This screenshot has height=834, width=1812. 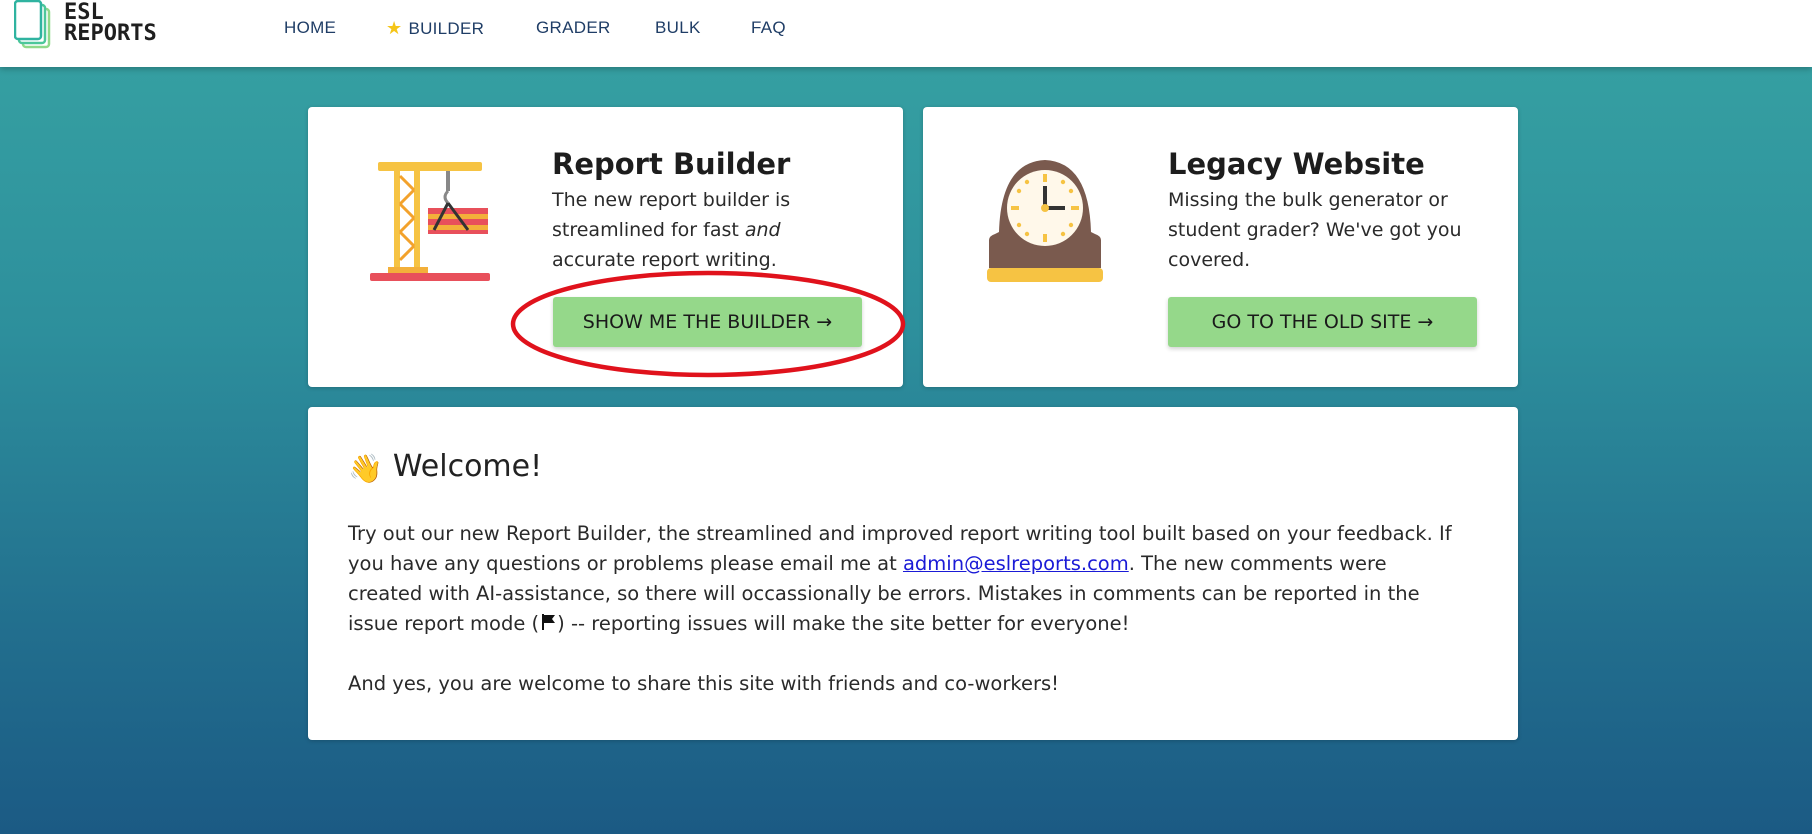 I want to click on nav-builder: ★ BUILDER, so click(x=435, y=29).